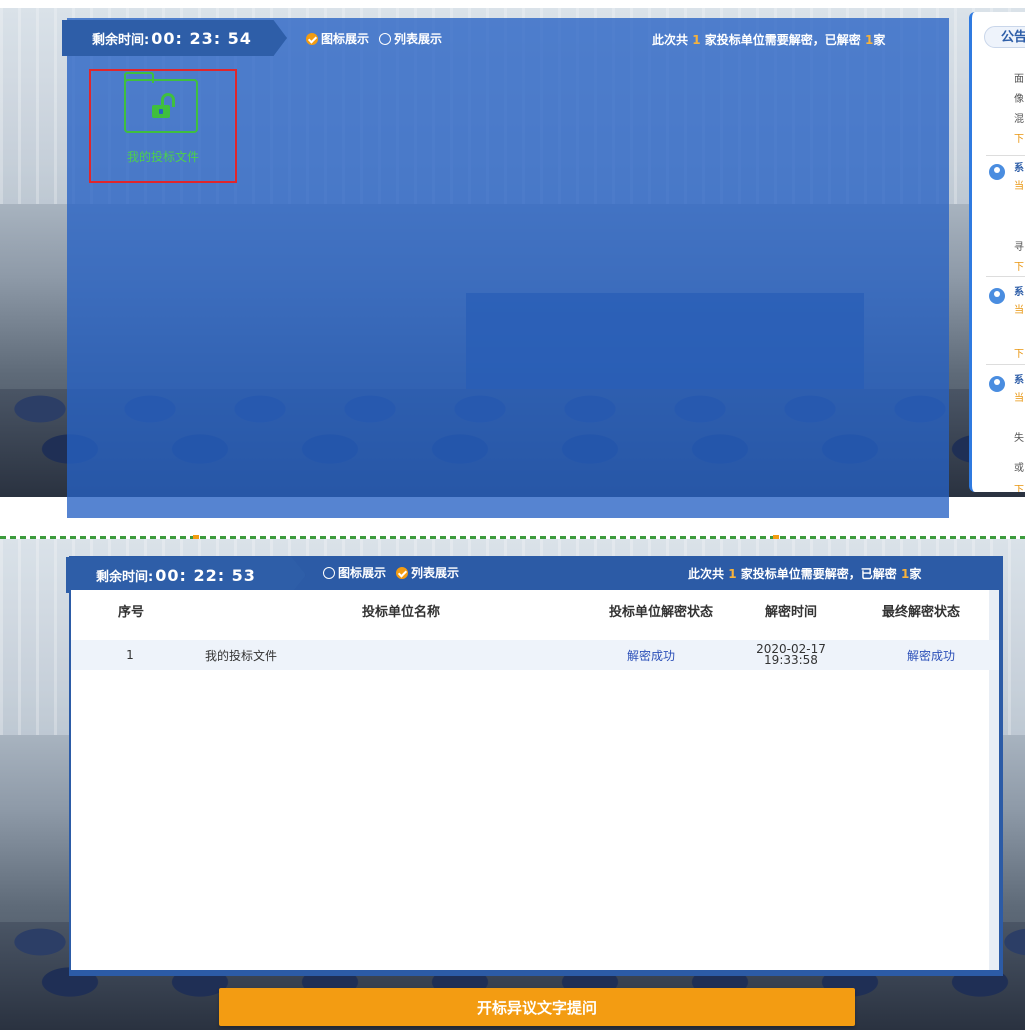 The image size is (1025, 1030). What do you see at coordinates (660, 612) in the screenshot?
I see `col-header-status: 投标单位解密状态` at bounding box center [660, 612].